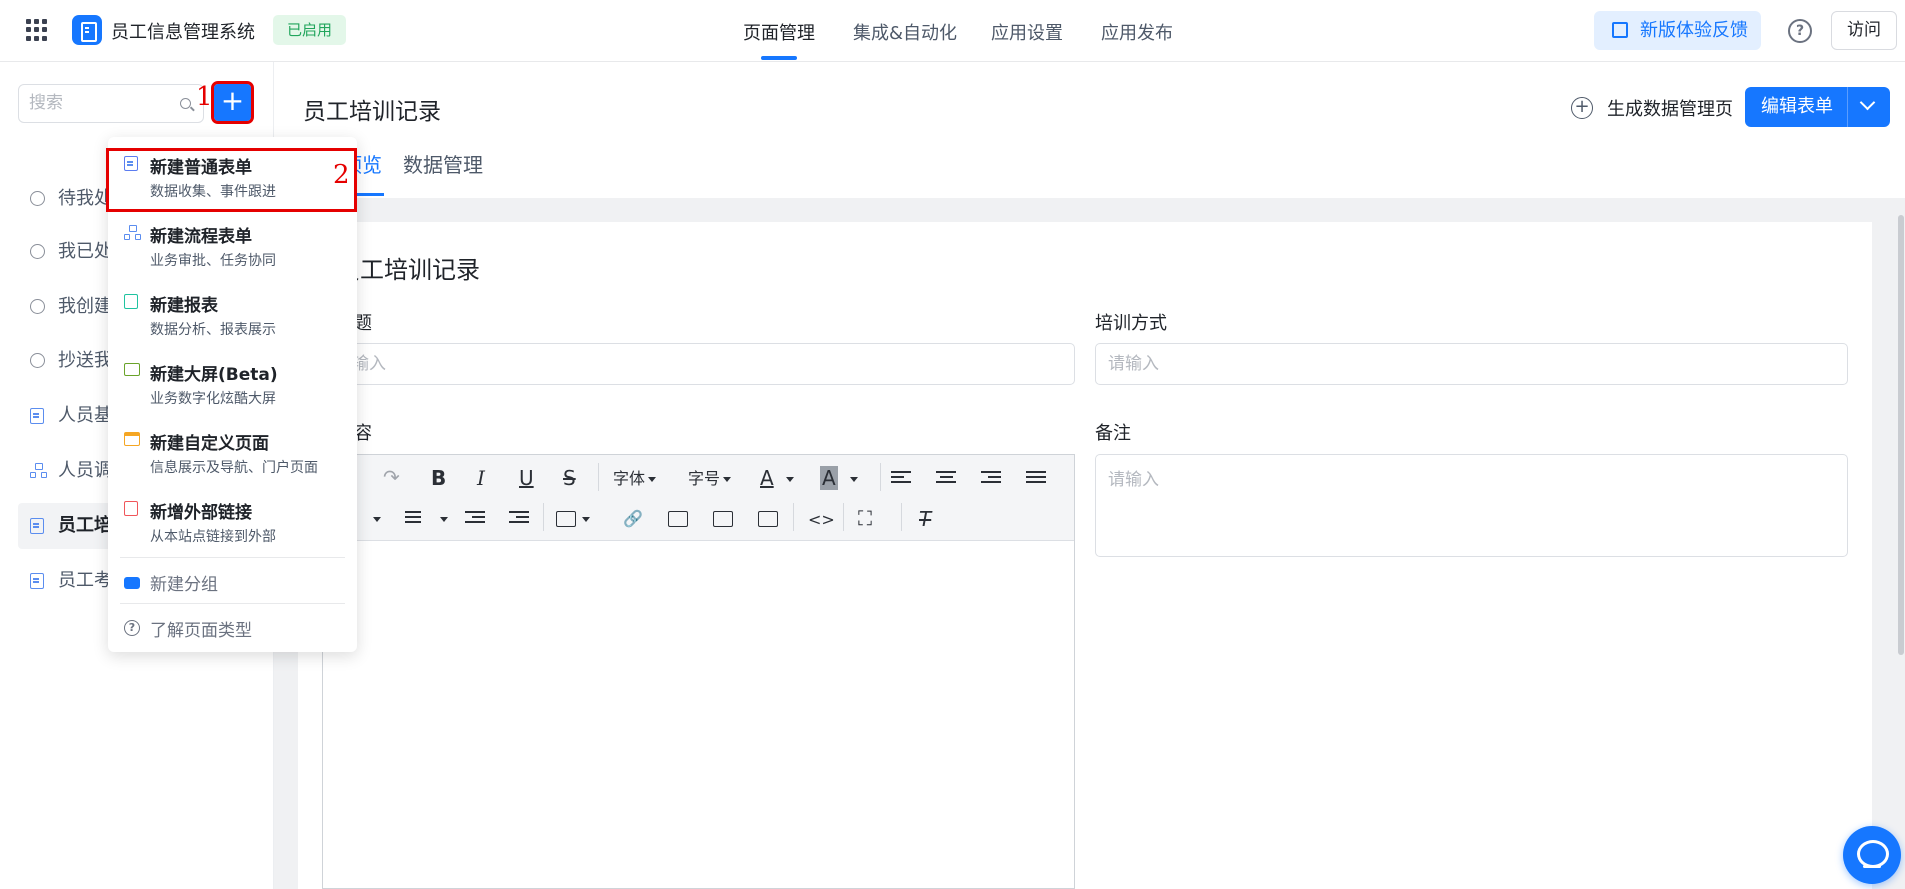  Describe the element at coordinates (1137, 32) in the screenshot. I see `nav-app-publish: 应用发布` at that location.